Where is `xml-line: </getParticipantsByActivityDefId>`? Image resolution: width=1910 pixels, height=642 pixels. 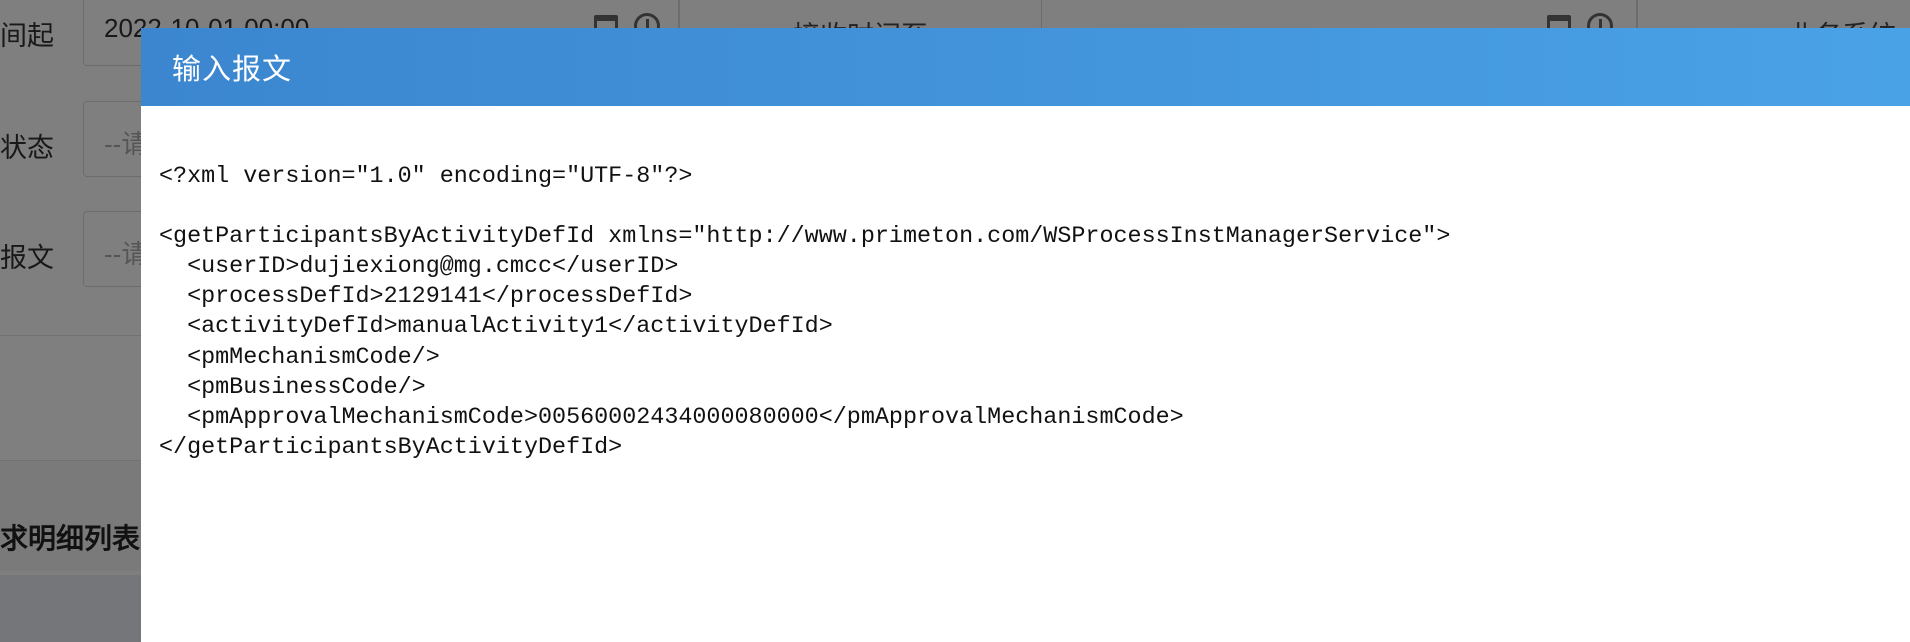
xml-line: </getParticipantsByActivityDefId> is located at coordinates (391, 447).